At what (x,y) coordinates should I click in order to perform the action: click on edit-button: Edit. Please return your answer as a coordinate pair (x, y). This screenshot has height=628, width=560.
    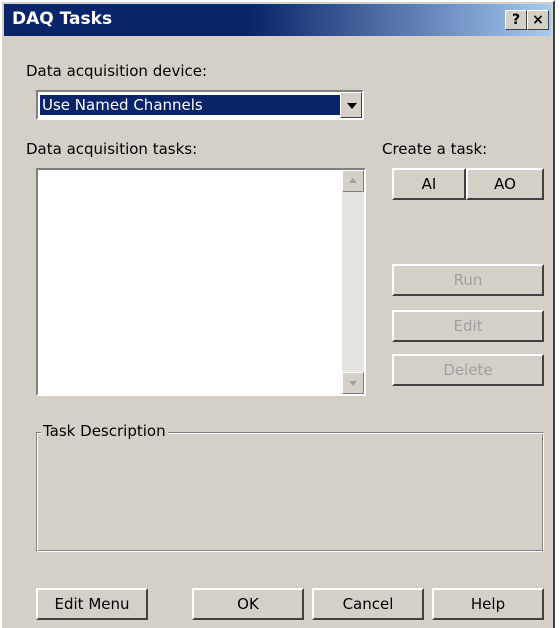
    Looking at the image, I should click on (468, 326).